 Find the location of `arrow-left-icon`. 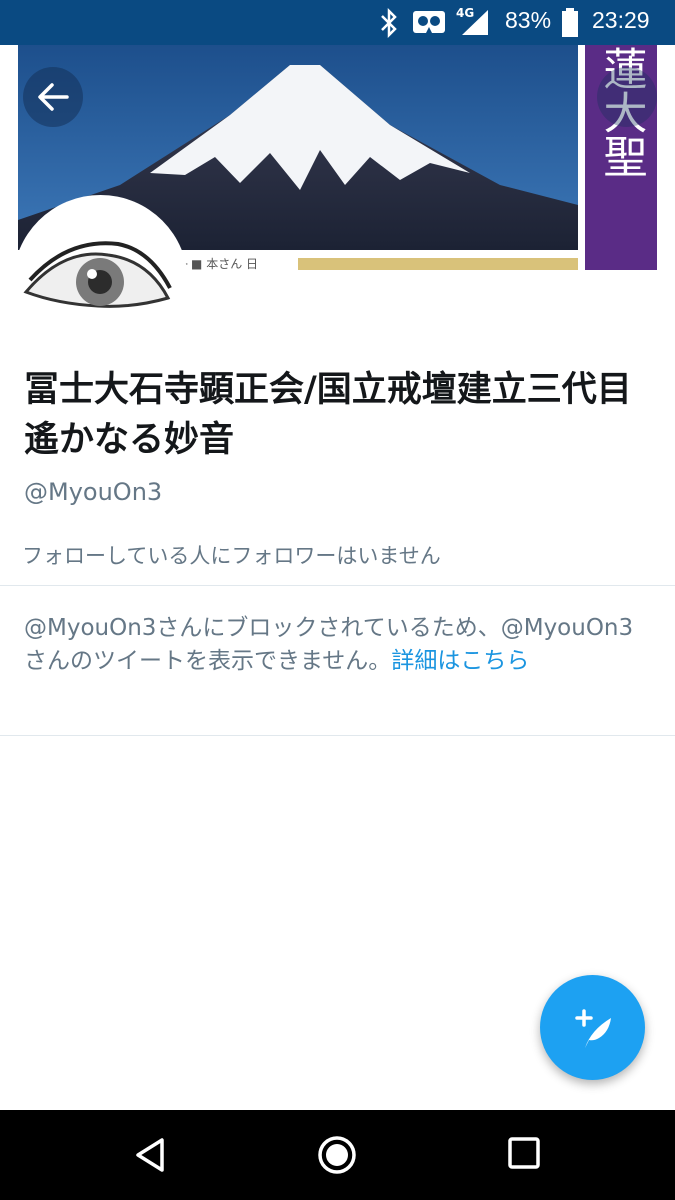

arrow-left-icon is located at coordinates (53, 97).